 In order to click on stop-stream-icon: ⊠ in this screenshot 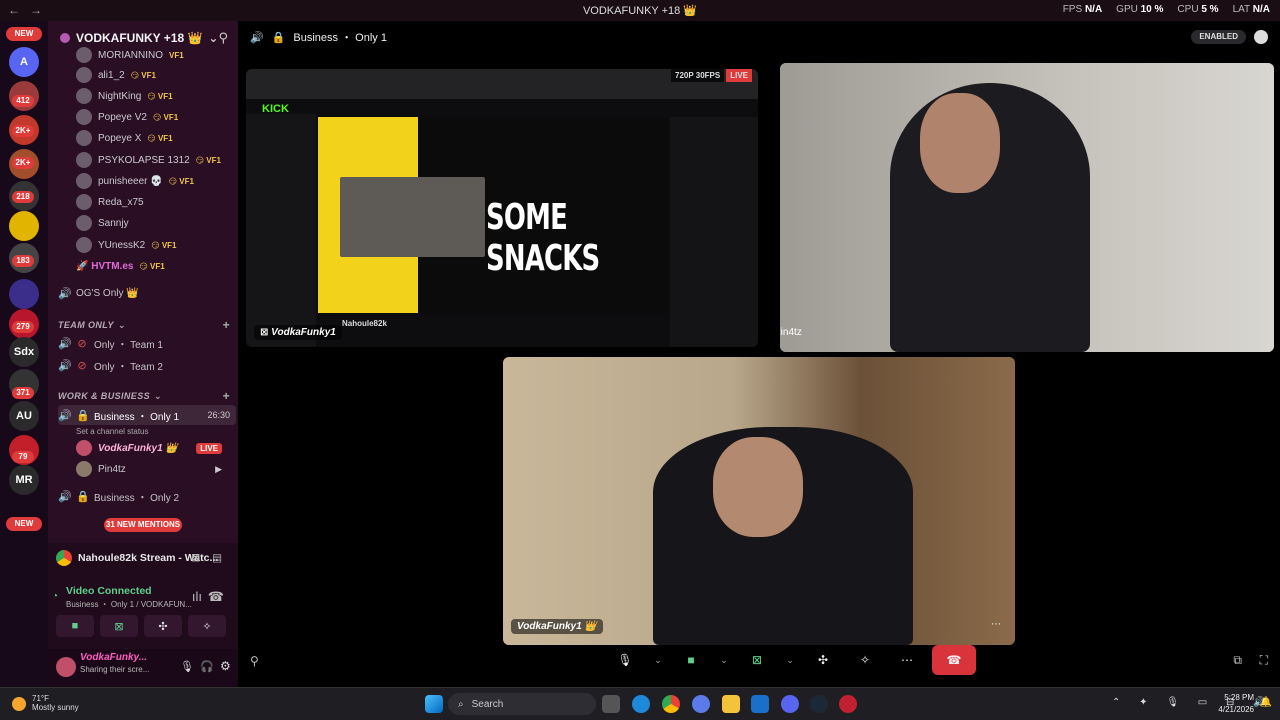, I will do `click(195, 558)`.